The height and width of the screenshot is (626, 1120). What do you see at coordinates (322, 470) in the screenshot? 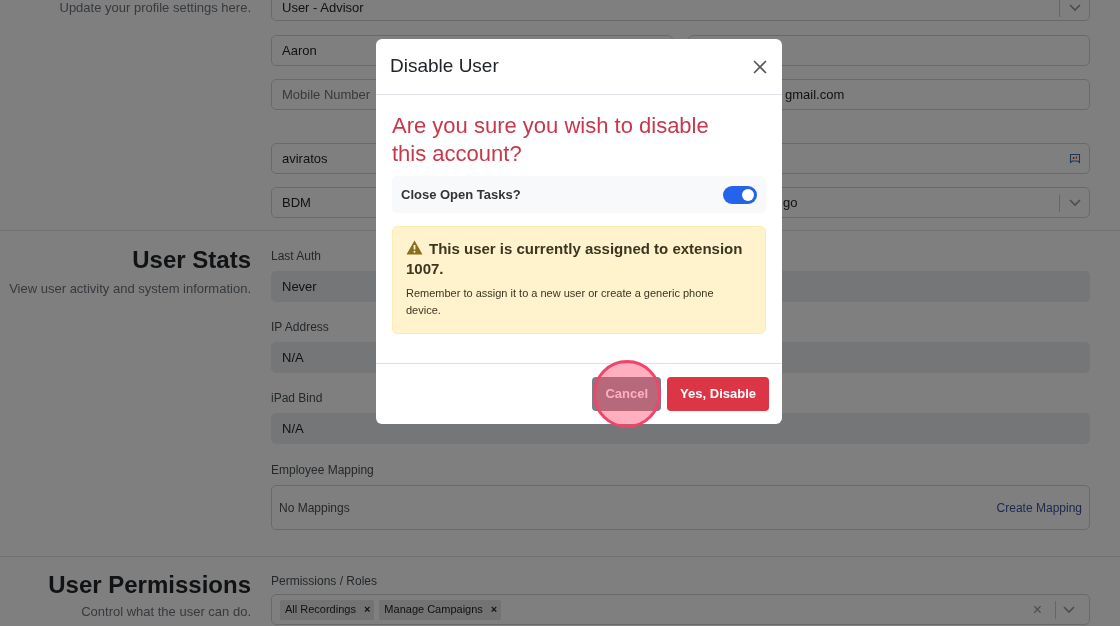
I see `field-label: Employee Mapping` at bounding box center [322, 470].